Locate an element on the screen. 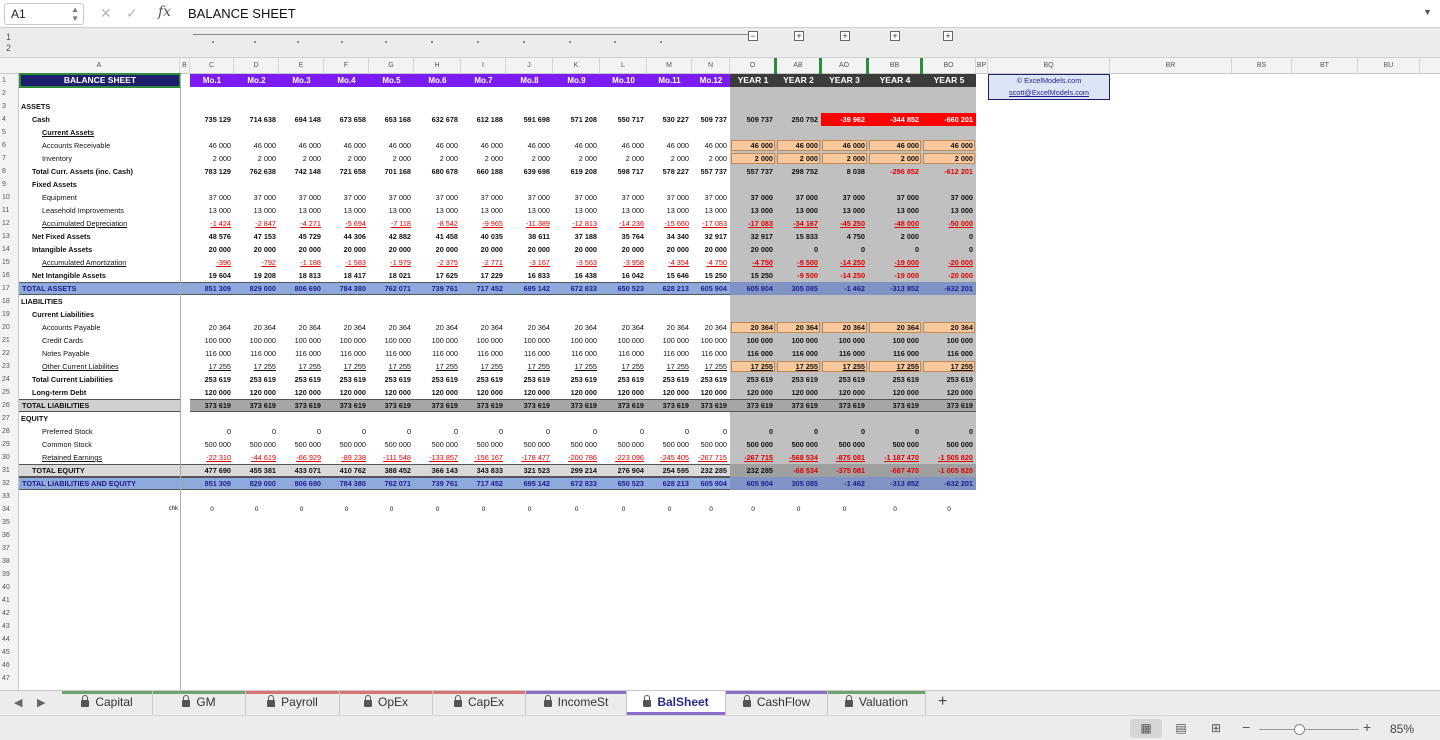 The width and height of the screenshot is (1440, 740). value-cell: 15 250 is located at coordinates (709, 275).